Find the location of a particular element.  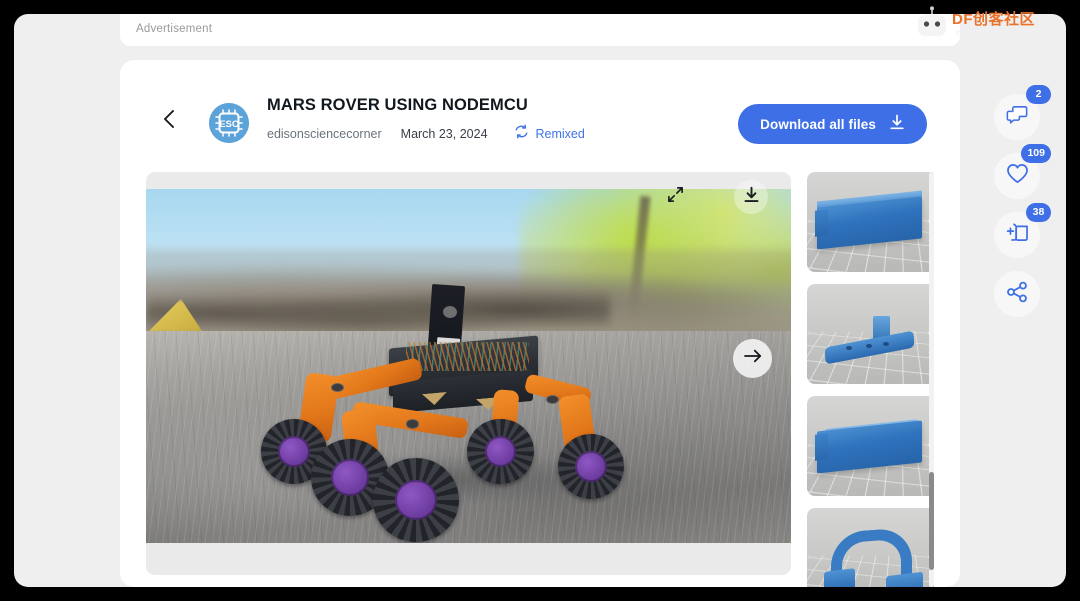

action-rail: 2 109 38 is located at coordinates (1018, 207).